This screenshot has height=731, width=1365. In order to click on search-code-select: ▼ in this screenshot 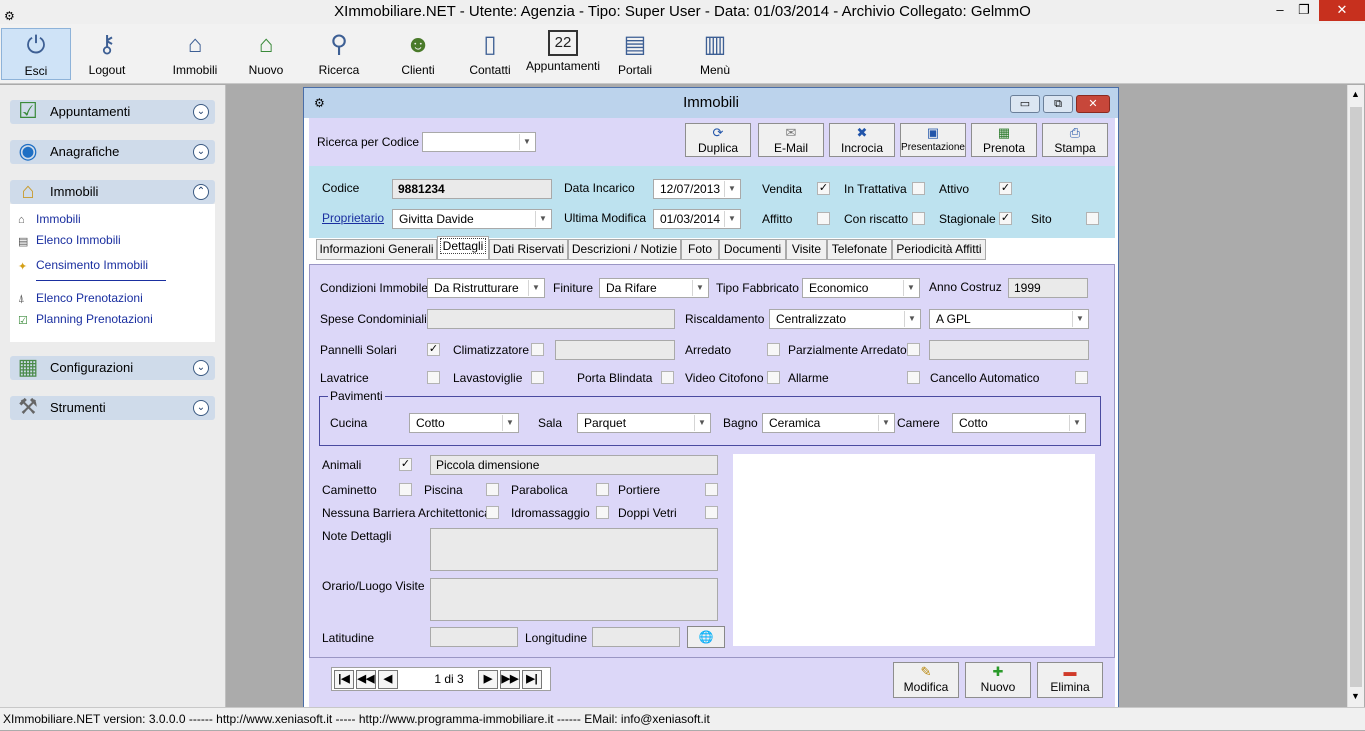, I will do `click(479, 142)`.